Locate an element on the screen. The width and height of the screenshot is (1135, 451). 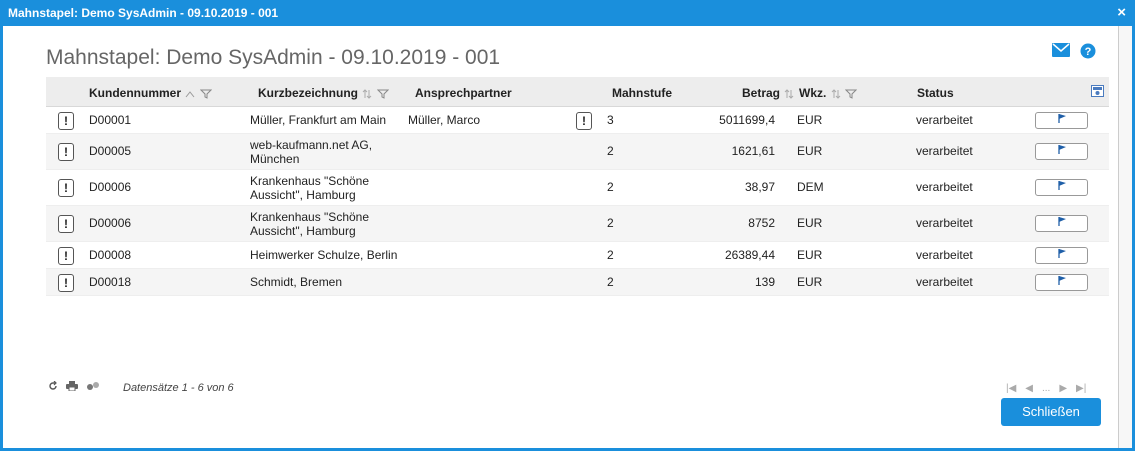
cell-betrag: 8752 is located at coordinates (761, 223).